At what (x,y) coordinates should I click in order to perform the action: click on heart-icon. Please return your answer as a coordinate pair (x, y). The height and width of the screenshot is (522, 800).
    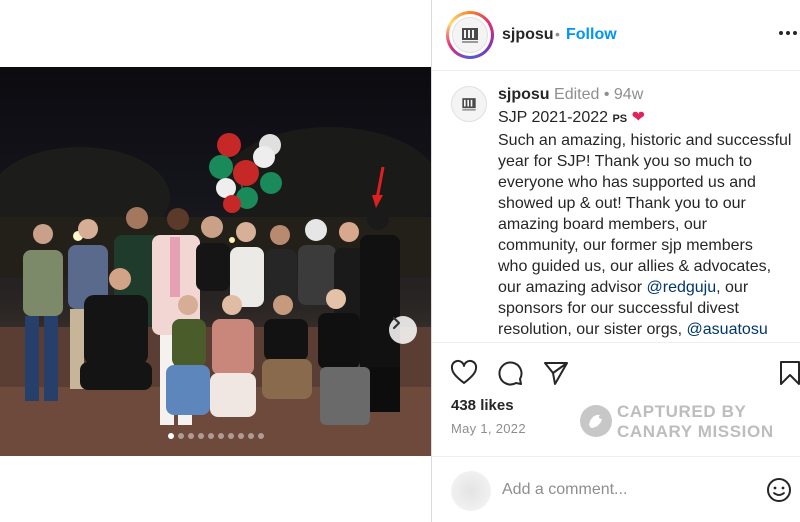
    Looking at the image, I should click on (464, 373).